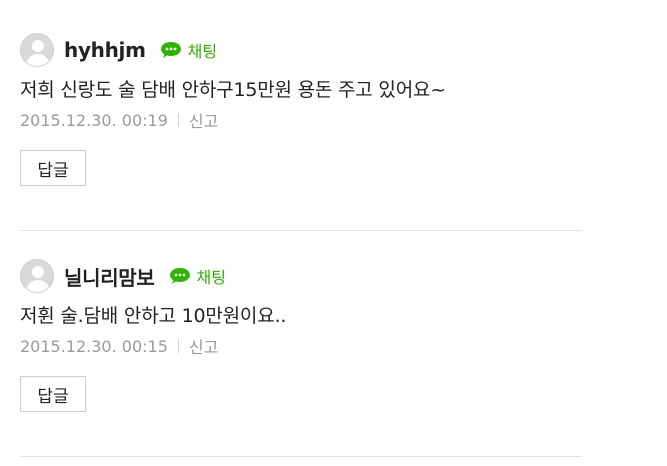  I want to click on comment-meta: 2015.12.30. 00:19 신고, so click(301, 120).